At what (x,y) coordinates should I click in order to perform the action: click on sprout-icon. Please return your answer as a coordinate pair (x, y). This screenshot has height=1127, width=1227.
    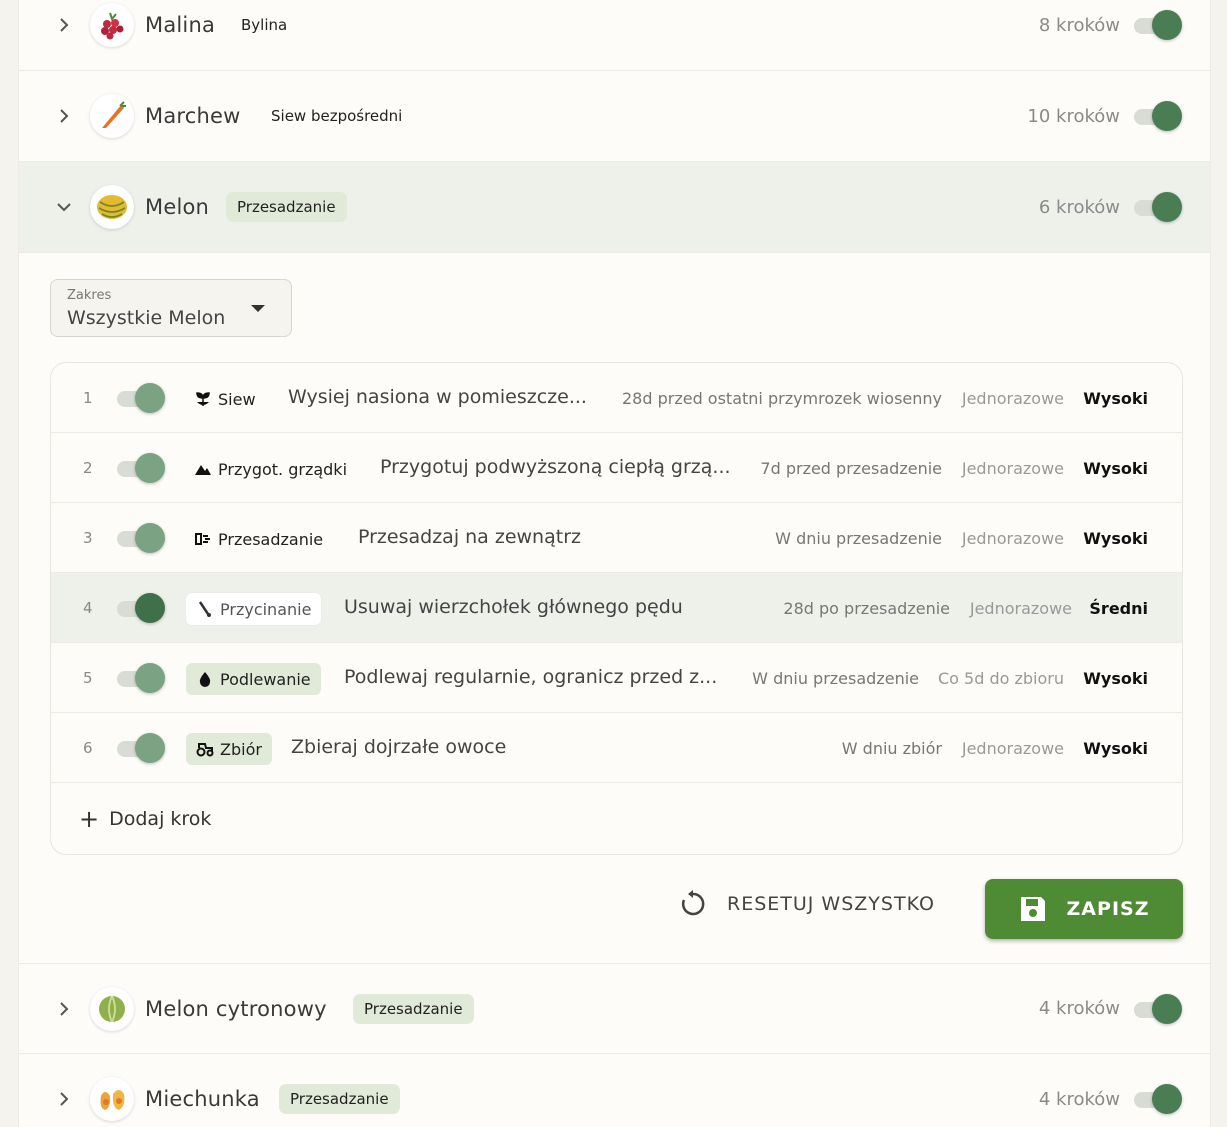
    Looking at the image, I should click on (203, 399).